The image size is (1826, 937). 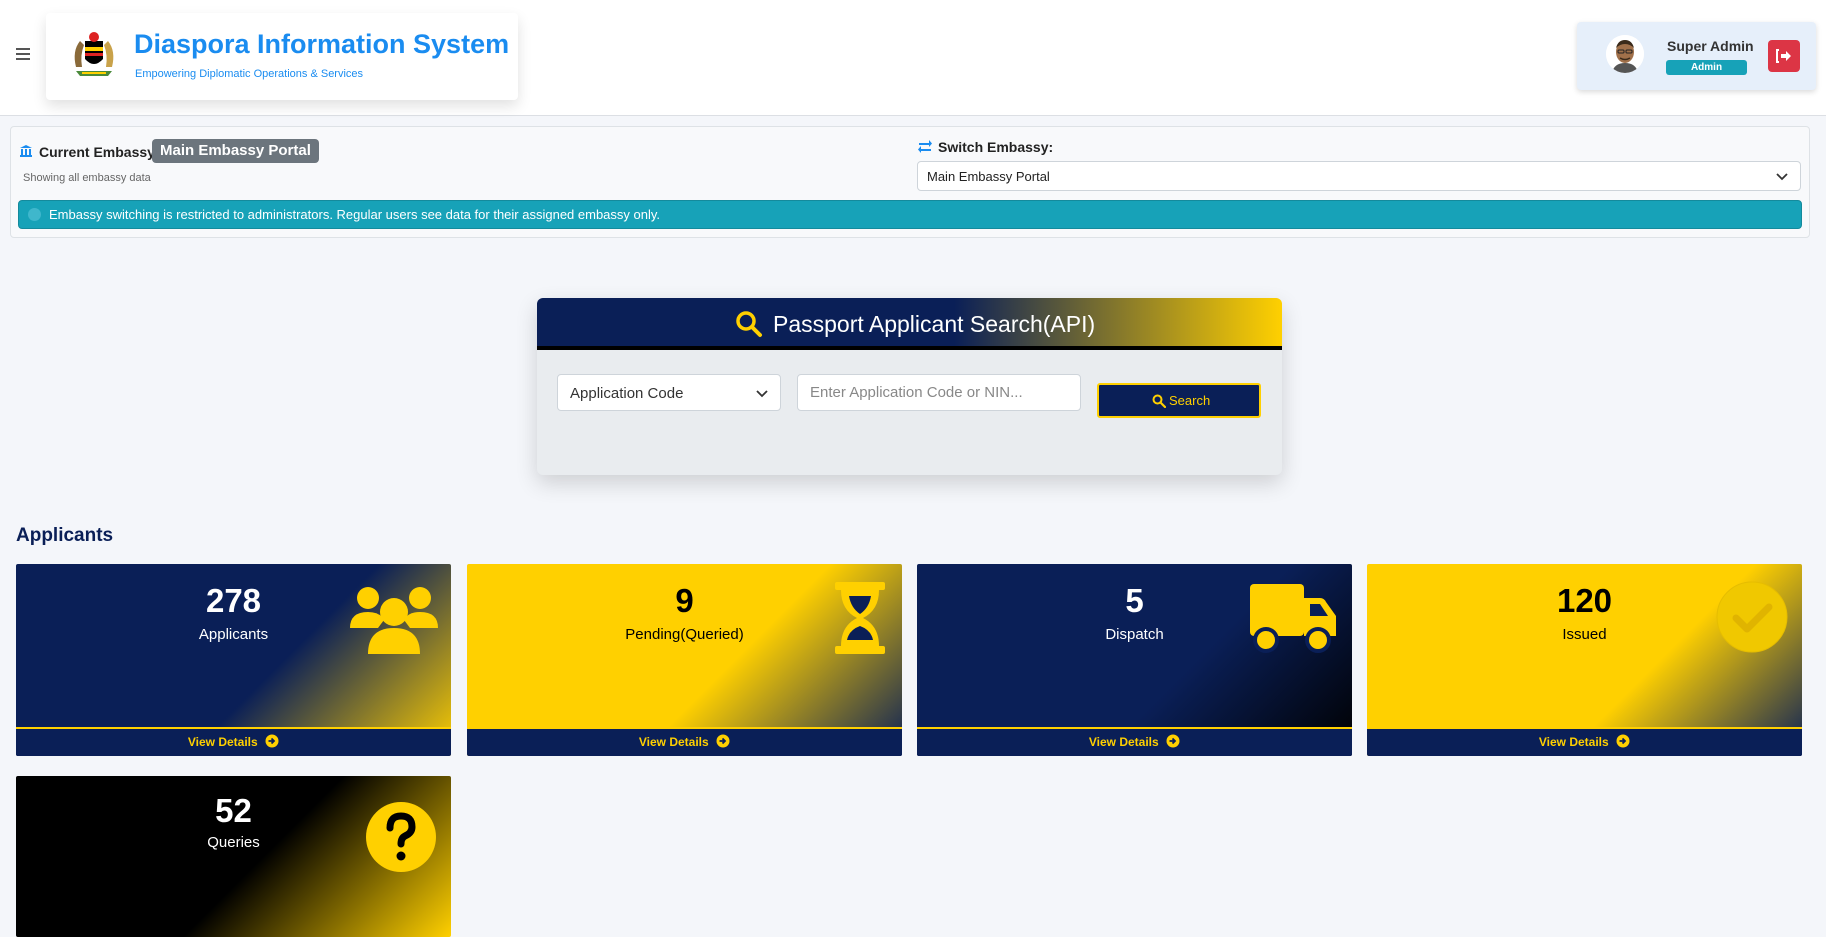 What do you see at coordinates (233, 856) in the screenshot?
I see `queries-card: 52 Queries` at bounding box center [233, 856].